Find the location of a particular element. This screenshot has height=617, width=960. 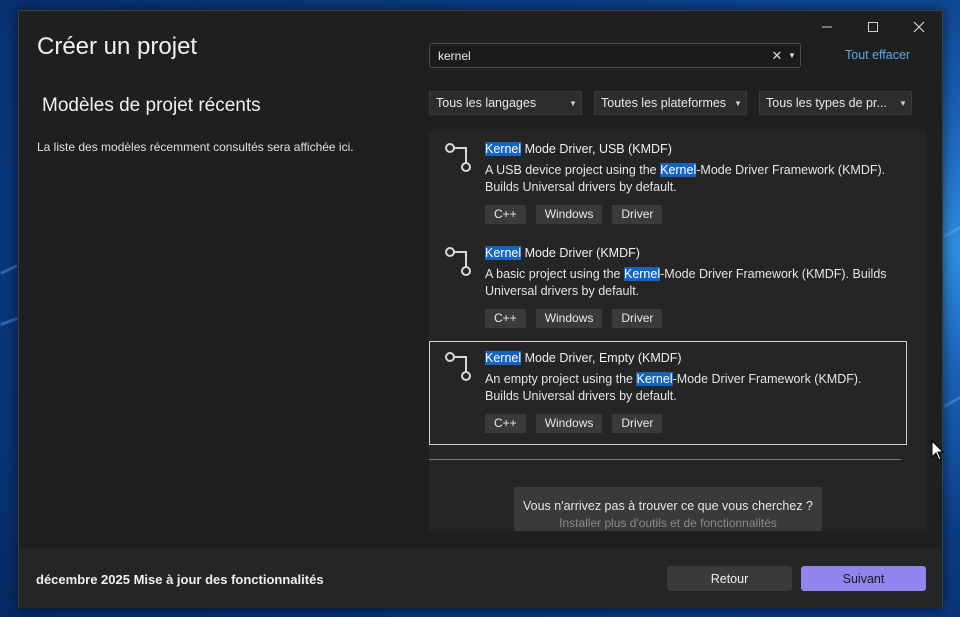

close-icon is located at coordinates (919, 27).